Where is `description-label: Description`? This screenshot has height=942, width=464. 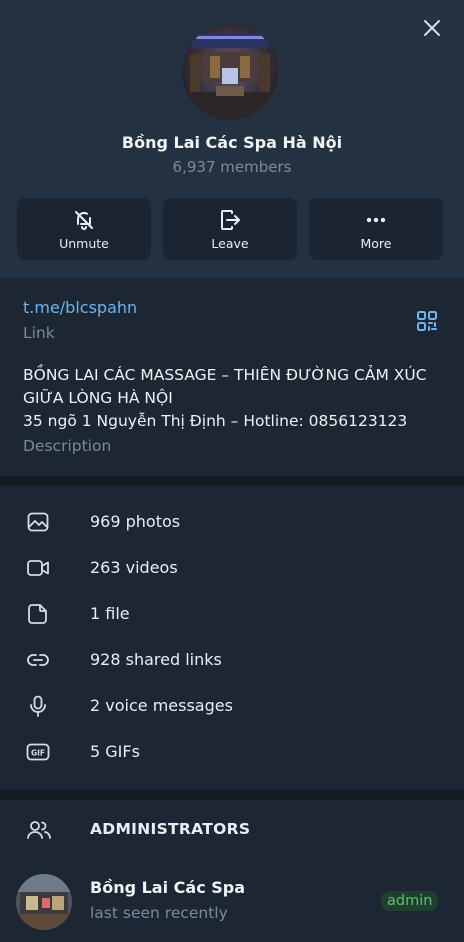
description-label: Description is located at coordinates (67, 446).